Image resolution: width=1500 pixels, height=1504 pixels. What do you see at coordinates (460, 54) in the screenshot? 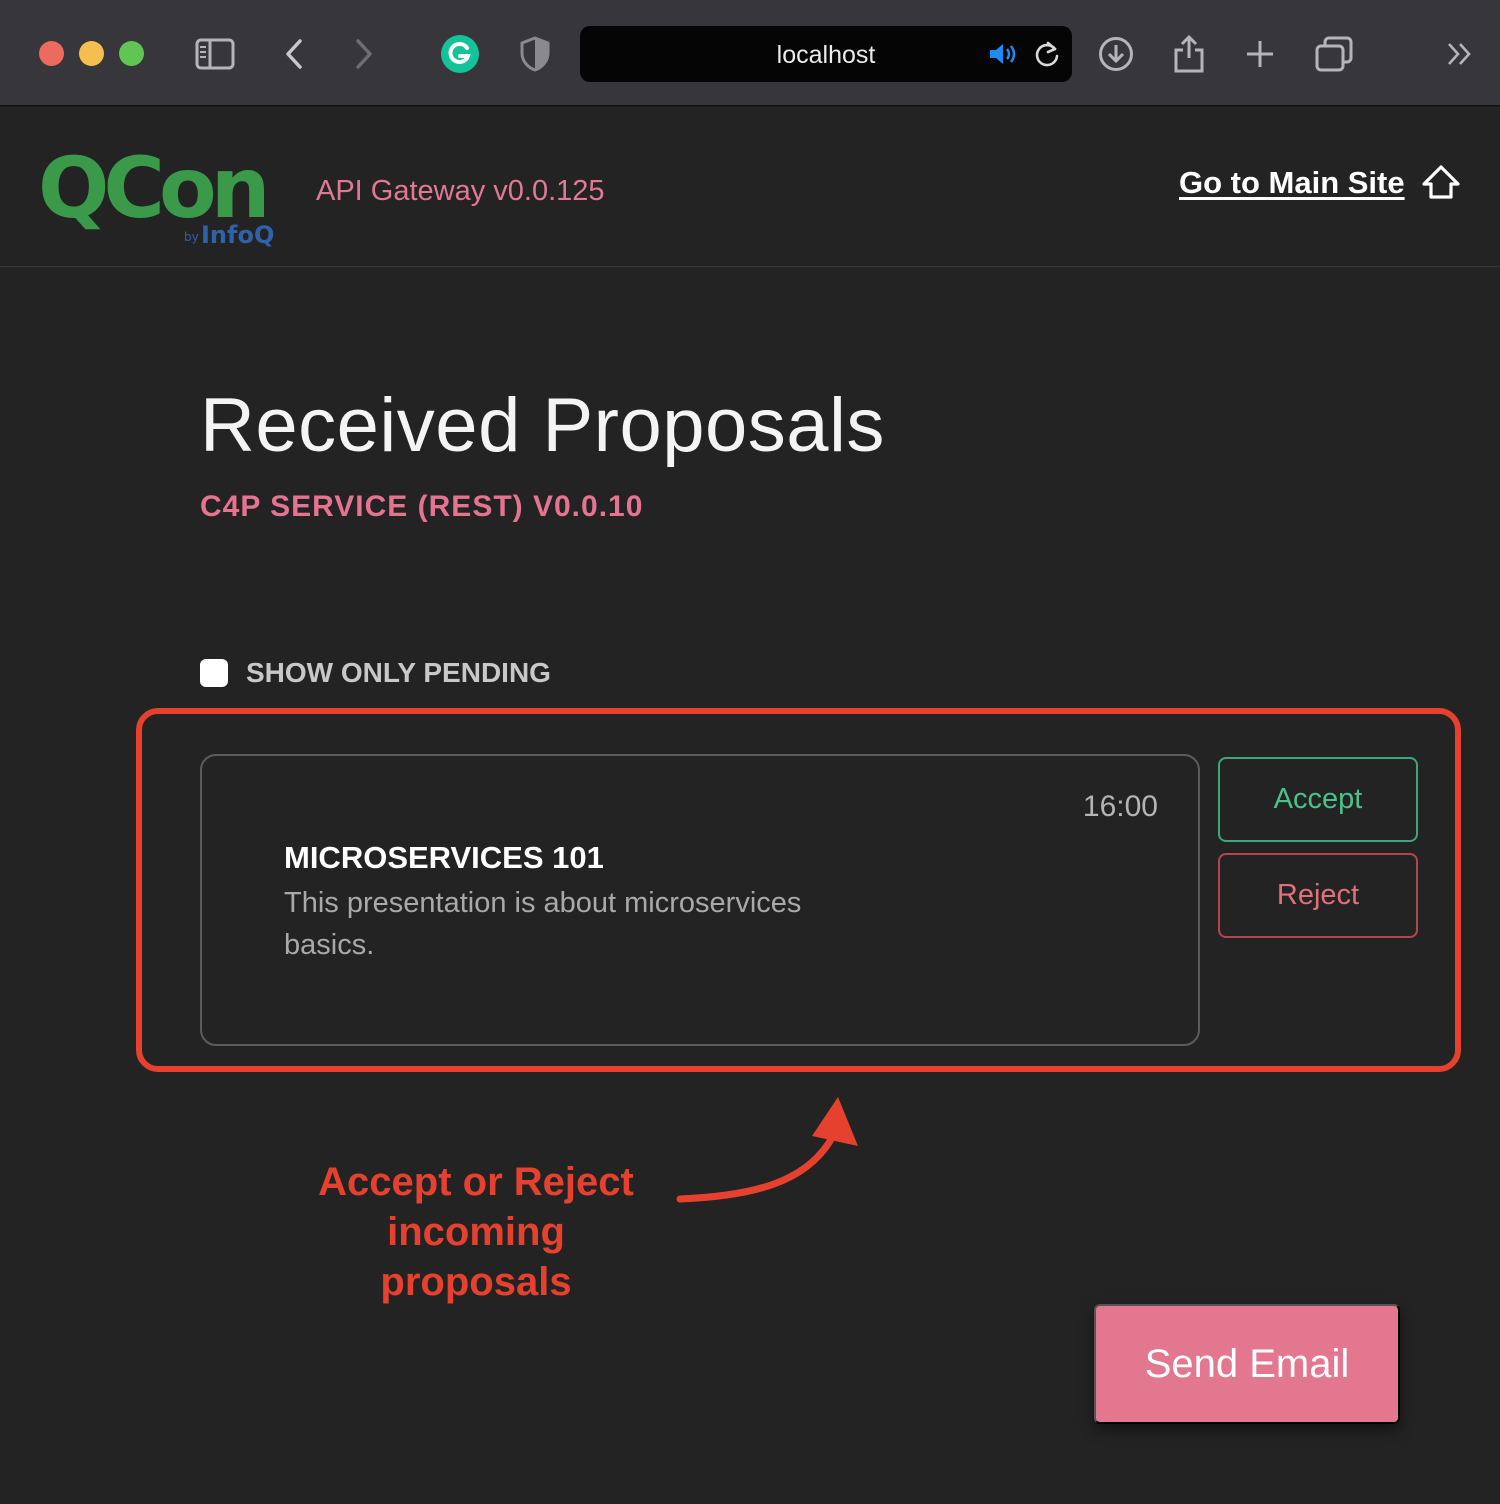
I see `grammarly-icon` at bounding box center [460, 54].